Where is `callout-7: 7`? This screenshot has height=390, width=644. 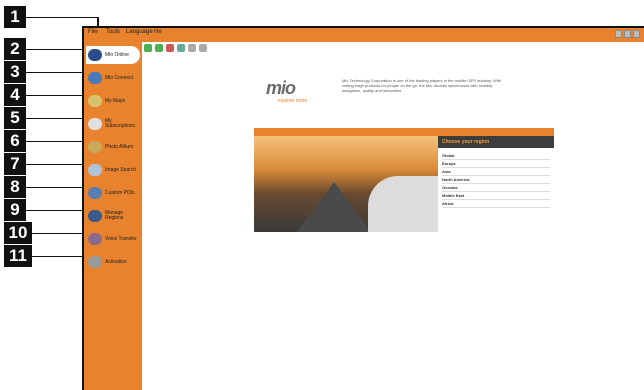
callout-7: 7 is located at coordinates (15, 164).